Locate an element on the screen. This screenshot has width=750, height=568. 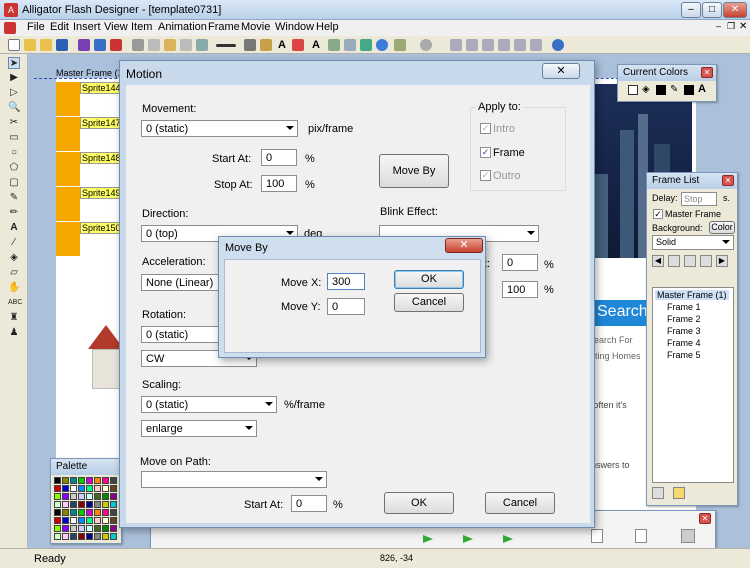
move-on-path-select is located at coordinates (234, 479).